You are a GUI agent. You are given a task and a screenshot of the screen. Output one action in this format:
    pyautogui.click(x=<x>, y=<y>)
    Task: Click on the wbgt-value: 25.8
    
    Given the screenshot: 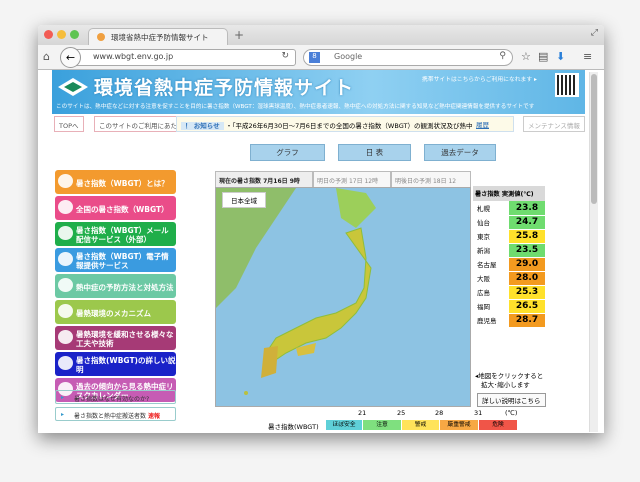 What is the action you would take?
    pyautogui.click(x=527, y=236)
    